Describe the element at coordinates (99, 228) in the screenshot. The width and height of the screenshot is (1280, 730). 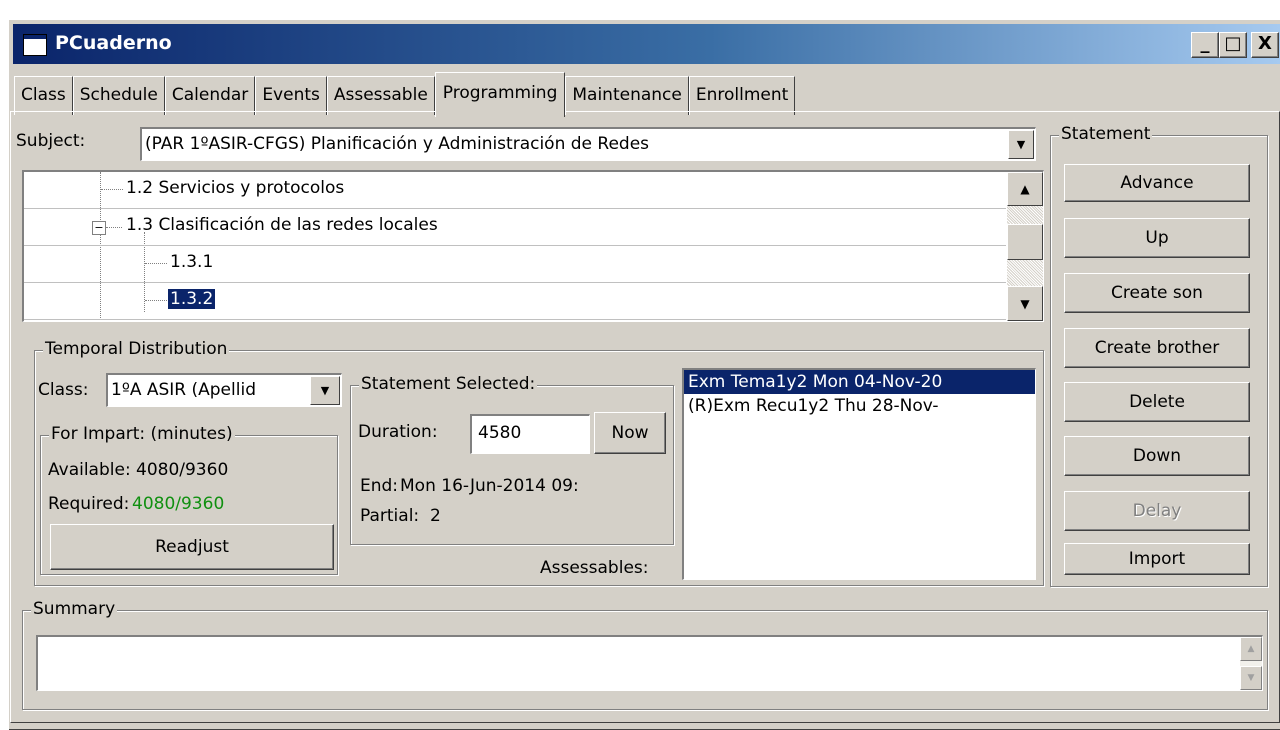
I see `collapse-icon: −` at that location.